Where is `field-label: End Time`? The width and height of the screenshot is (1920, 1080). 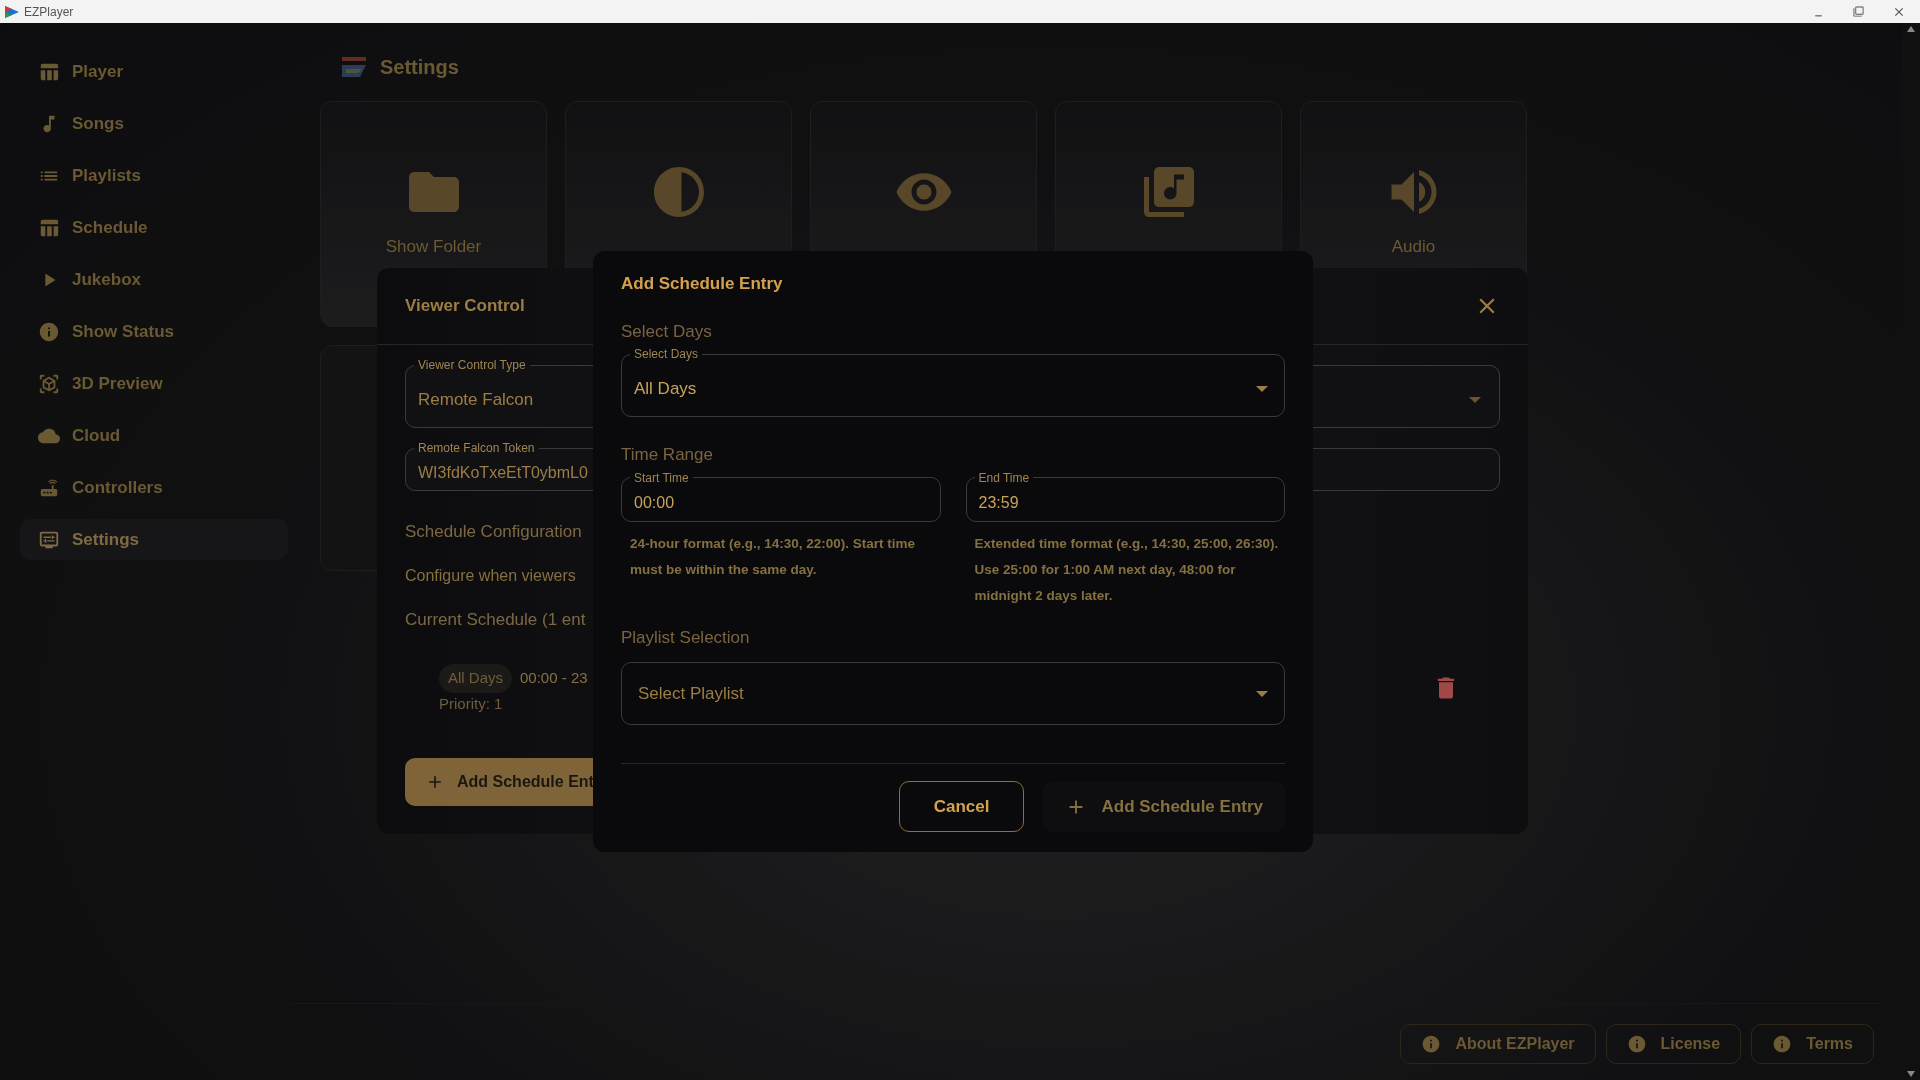
field-label: End Time is located at coordinates (1004, 477).